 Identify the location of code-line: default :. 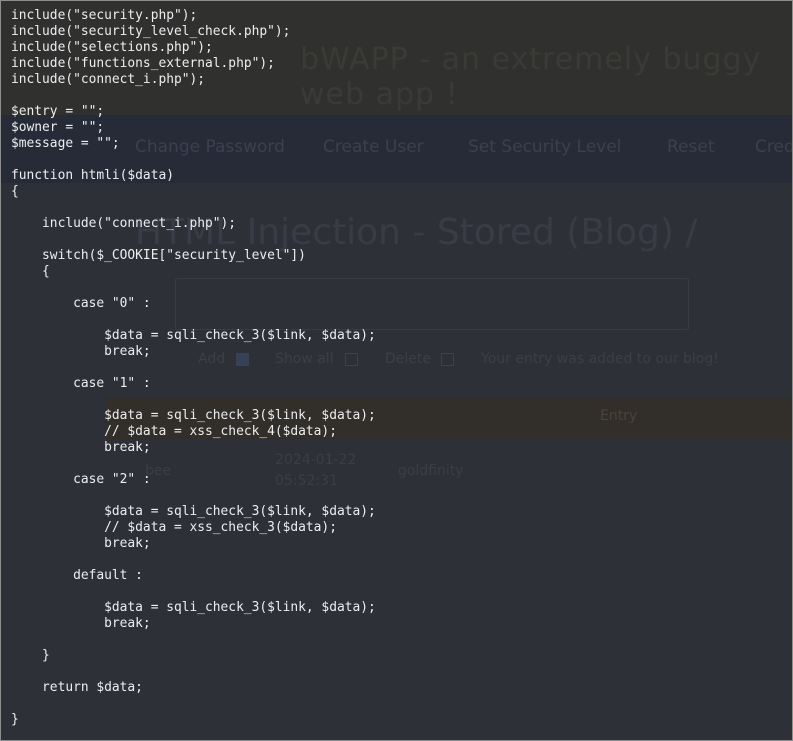
(77, 575).